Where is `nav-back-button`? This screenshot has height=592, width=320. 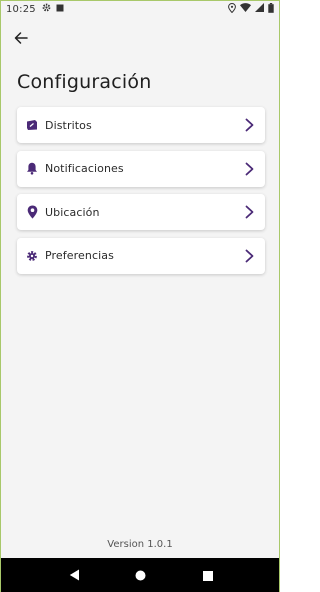
nav-back-button is located at coordinates (74, 575).